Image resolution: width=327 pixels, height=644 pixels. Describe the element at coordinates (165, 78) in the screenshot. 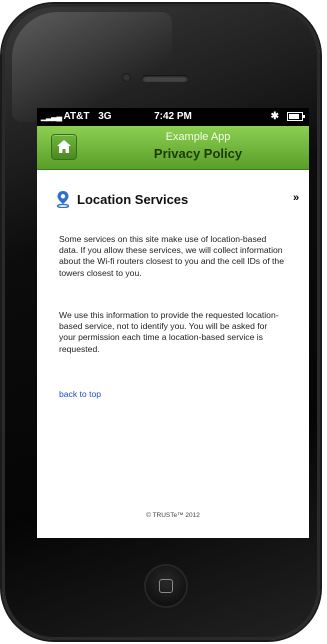

I see `earpiece-speaker` at that location.